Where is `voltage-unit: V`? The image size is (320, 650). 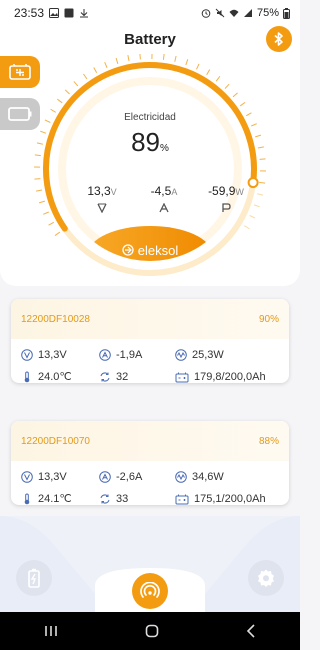 voltage-unit: V is located at coordinates (113, 192).